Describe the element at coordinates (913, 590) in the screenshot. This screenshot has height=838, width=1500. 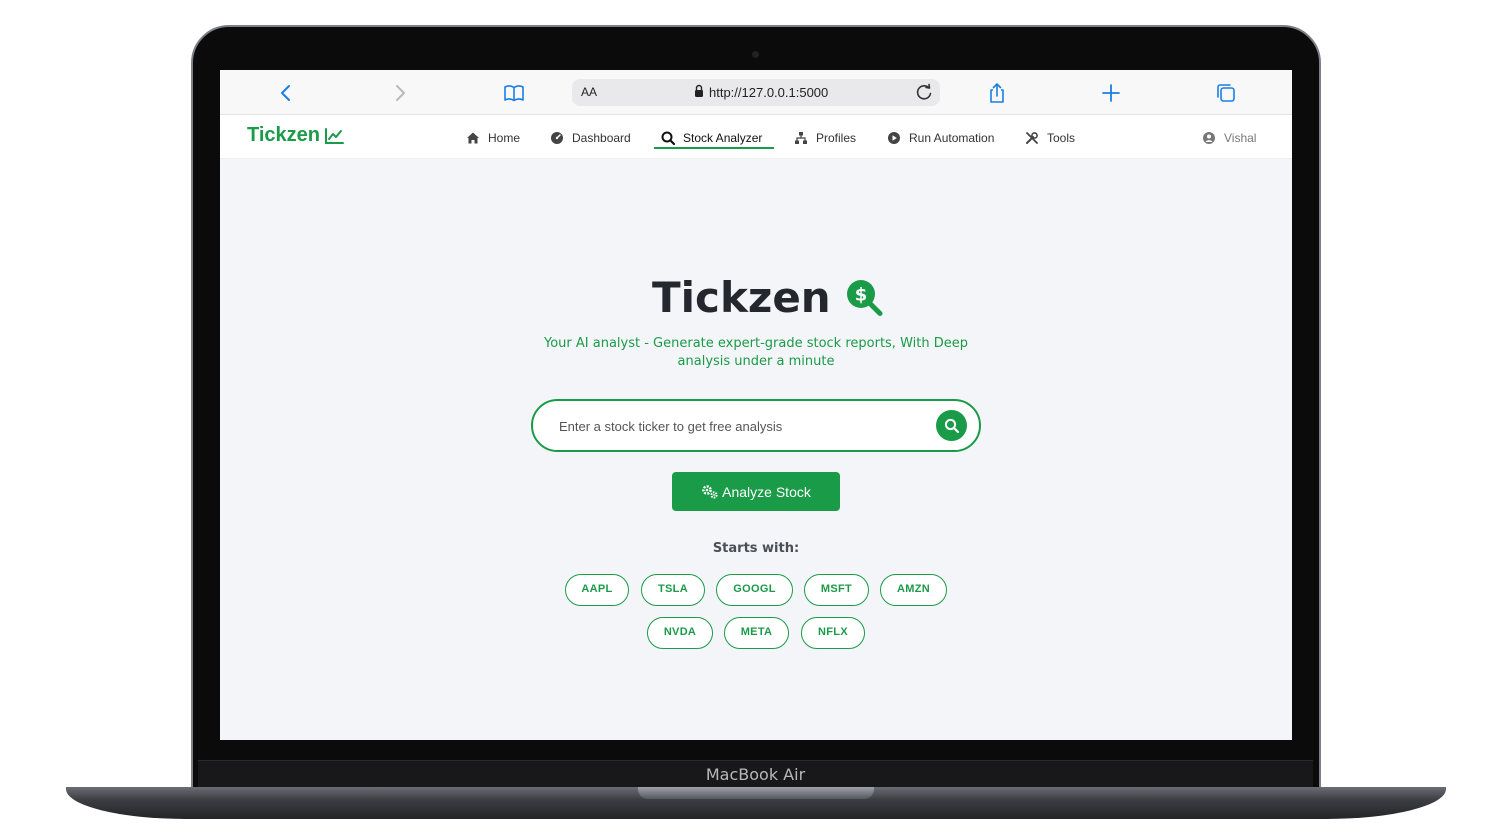
I see `ticker-chip-amzn: AMZN` at that location.